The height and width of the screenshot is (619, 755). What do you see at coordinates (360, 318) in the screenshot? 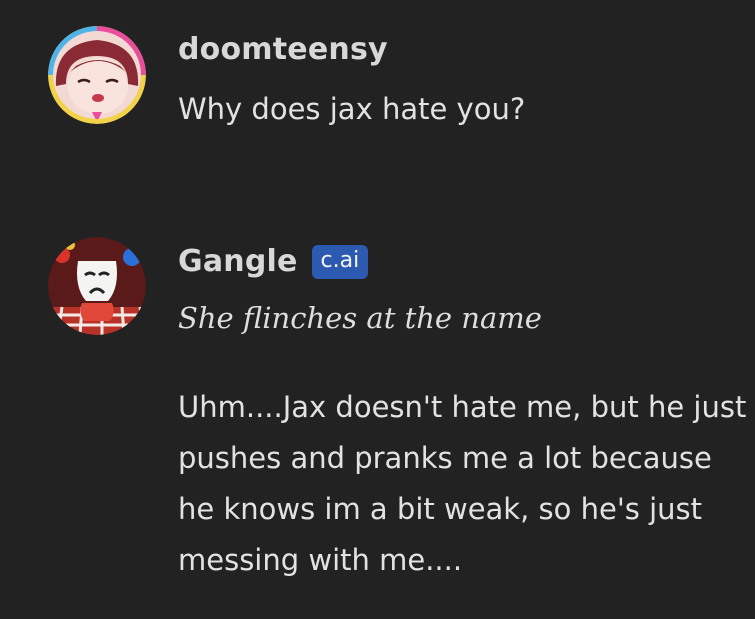
I see `action-text: She flinches at the name` at bounding box center [360, 318].